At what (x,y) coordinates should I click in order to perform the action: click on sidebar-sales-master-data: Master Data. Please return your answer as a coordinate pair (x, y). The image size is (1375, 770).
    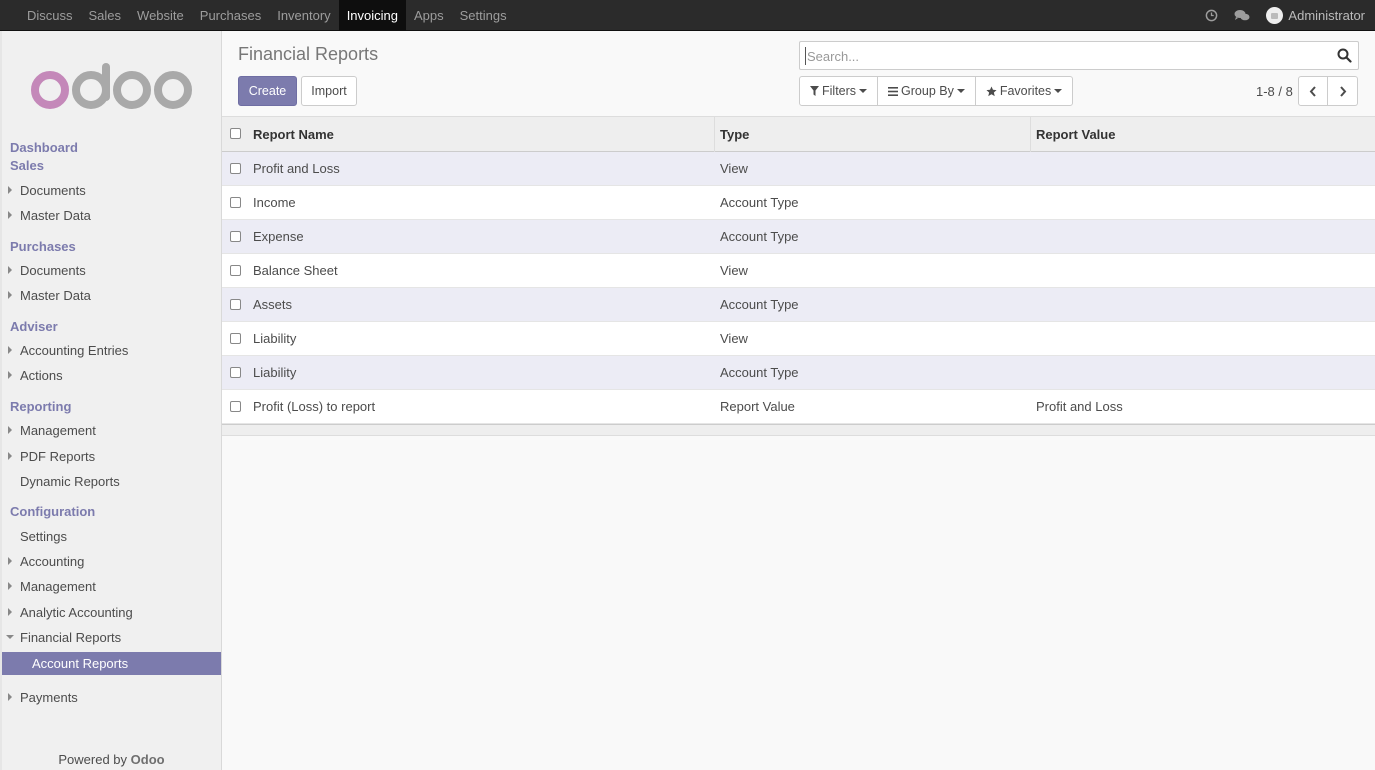
    Looking at the image, I should click on (55, 215).